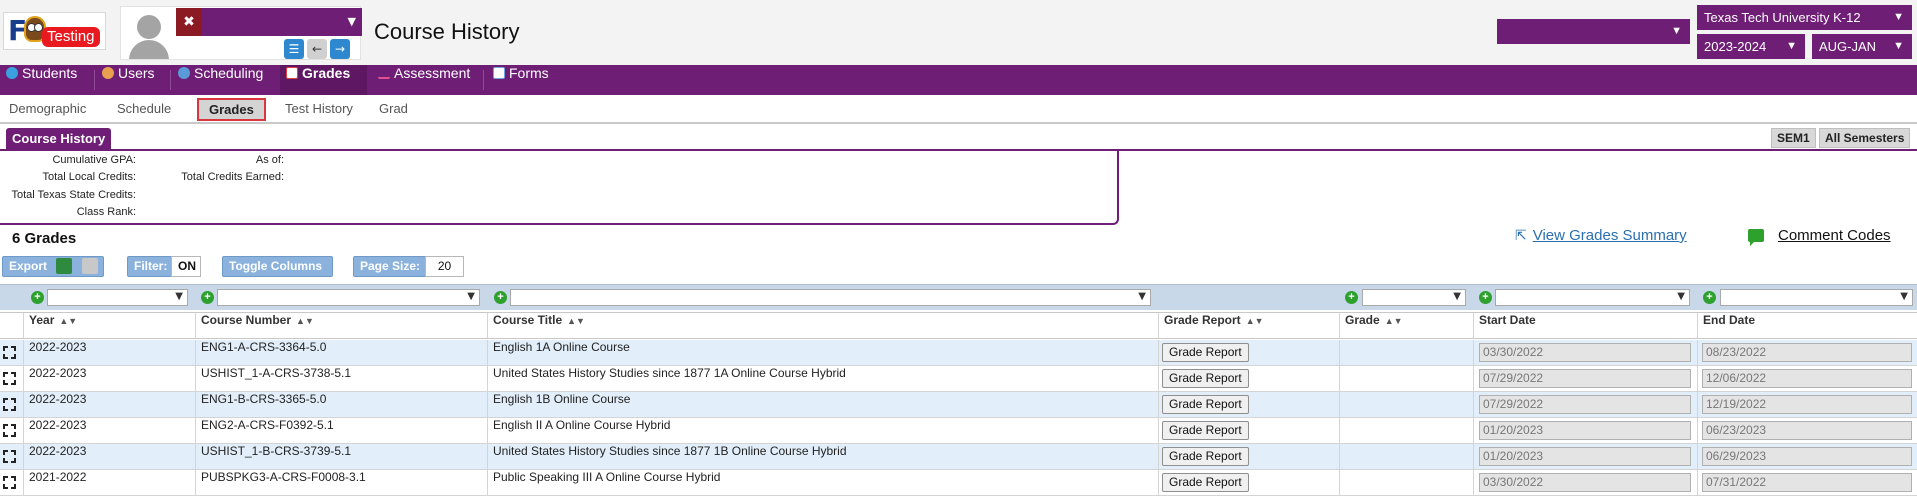 This screenshot has height=499, width=1917. Describe the element at coordinates (1414, 297) in the screenshot. I see `grade-filter: ▼` at that location.